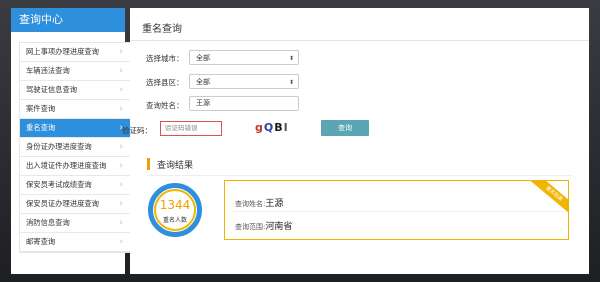  I want to click on city-select-value: 全部, so click(203, 58).